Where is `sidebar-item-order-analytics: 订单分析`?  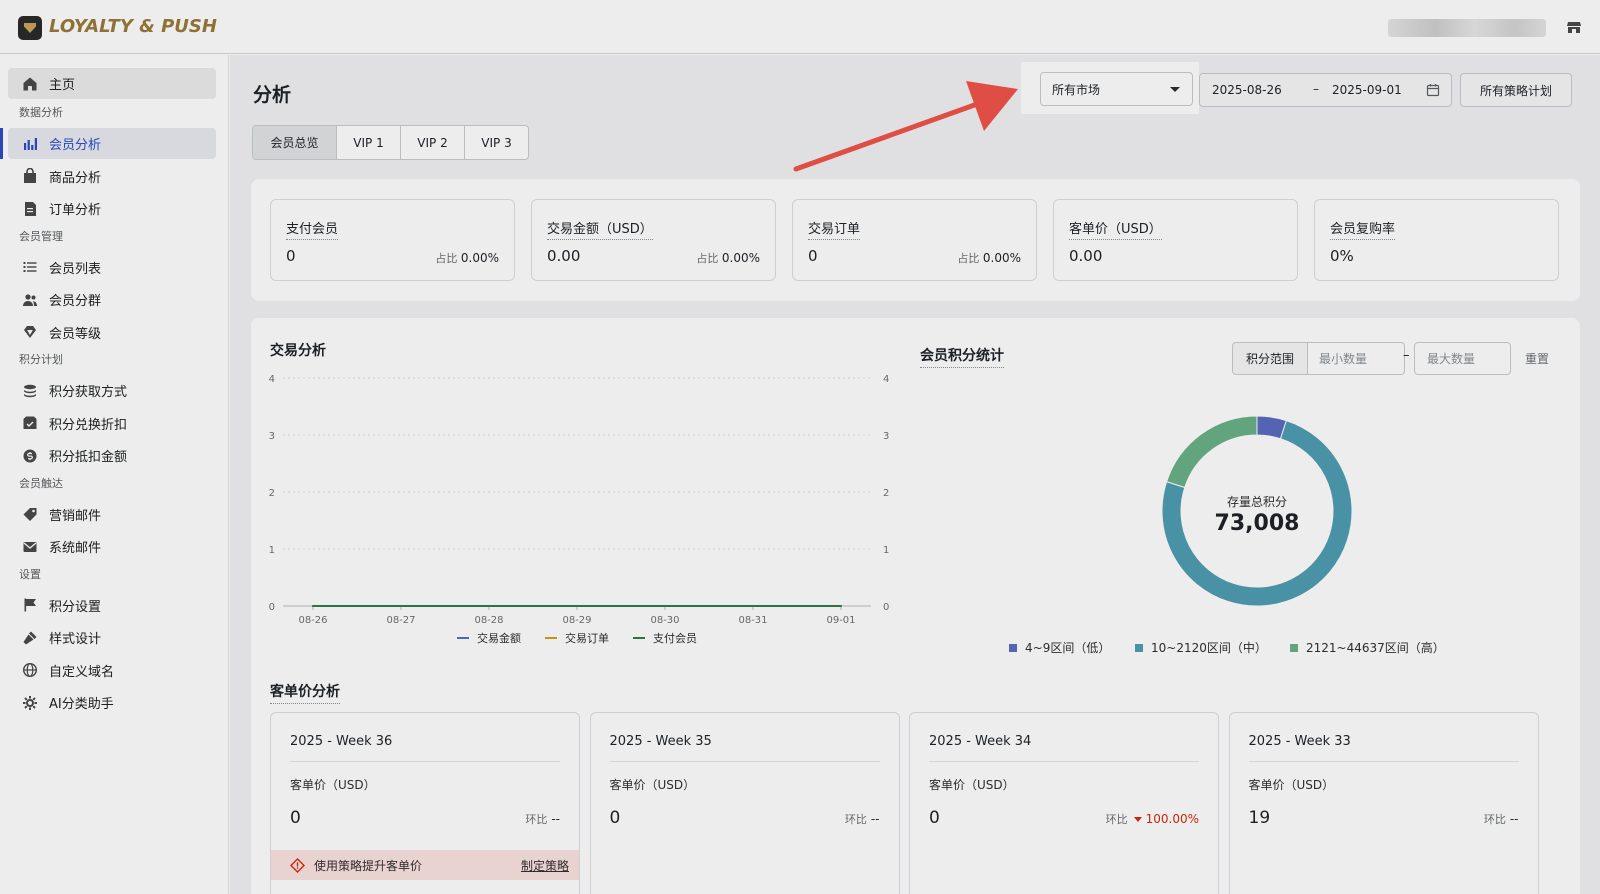 sidebar-item-order-analytics: 订单分析 is located at coordinates (112, 208).